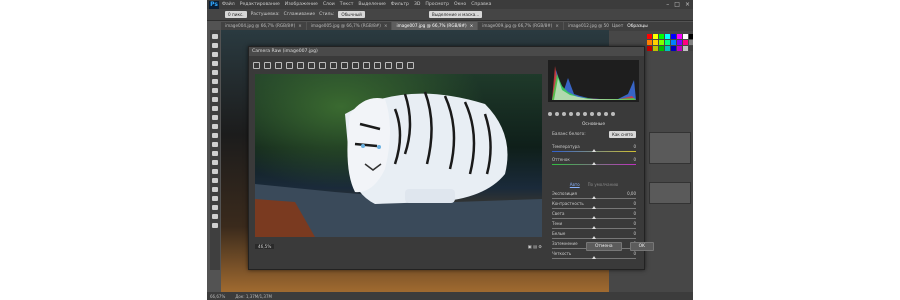 This screenshot has height=300, width=900. What do you see at coordinates (520, 26) in the screenshot?
I see `tab-document: image009.jpg @ 66,7% (RGB/8#) ×` at bounding box center [520, 26].